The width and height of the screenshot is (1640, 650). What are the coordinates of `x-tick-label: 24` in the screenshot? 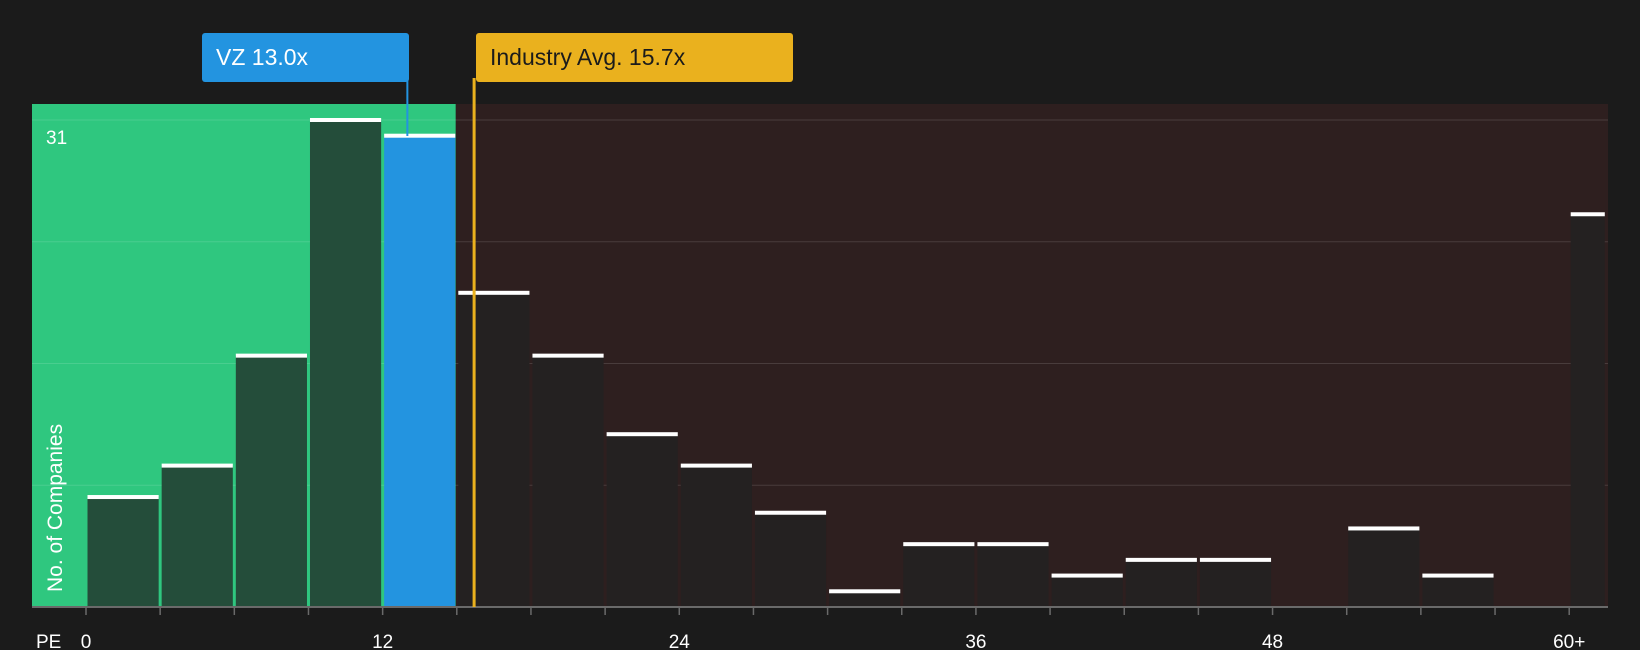 It's located at (680, 641).